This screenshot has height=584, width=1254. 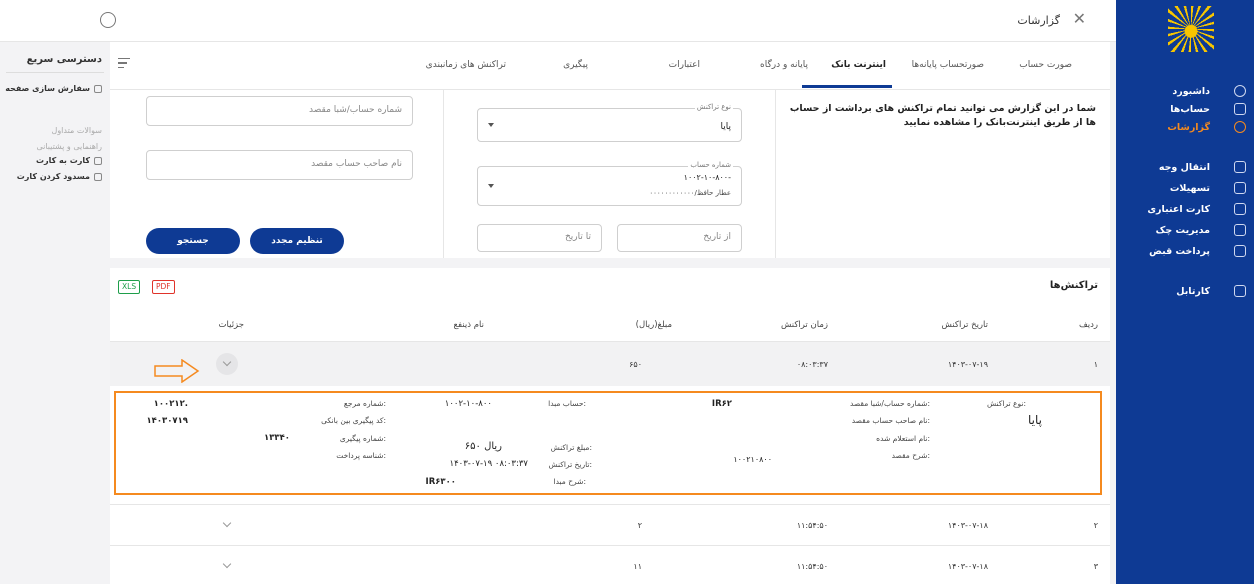 What do you see at coordinates (684, 65) in the screenshot?
I see `tab-credits: اعتبارات` at bounding box center [684, 65].